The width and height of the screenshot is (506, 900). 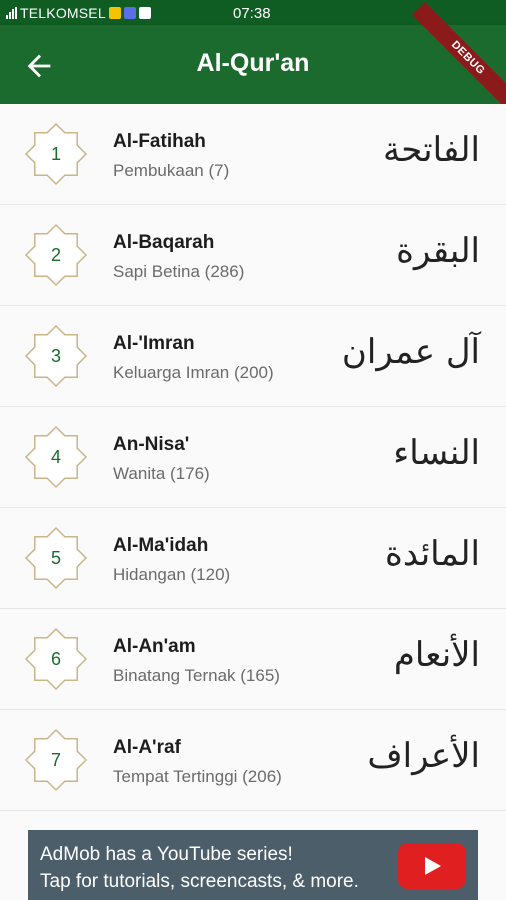 I want to click on surah-meaning: Keluarga Imran (200), so click(x=193, y=372).